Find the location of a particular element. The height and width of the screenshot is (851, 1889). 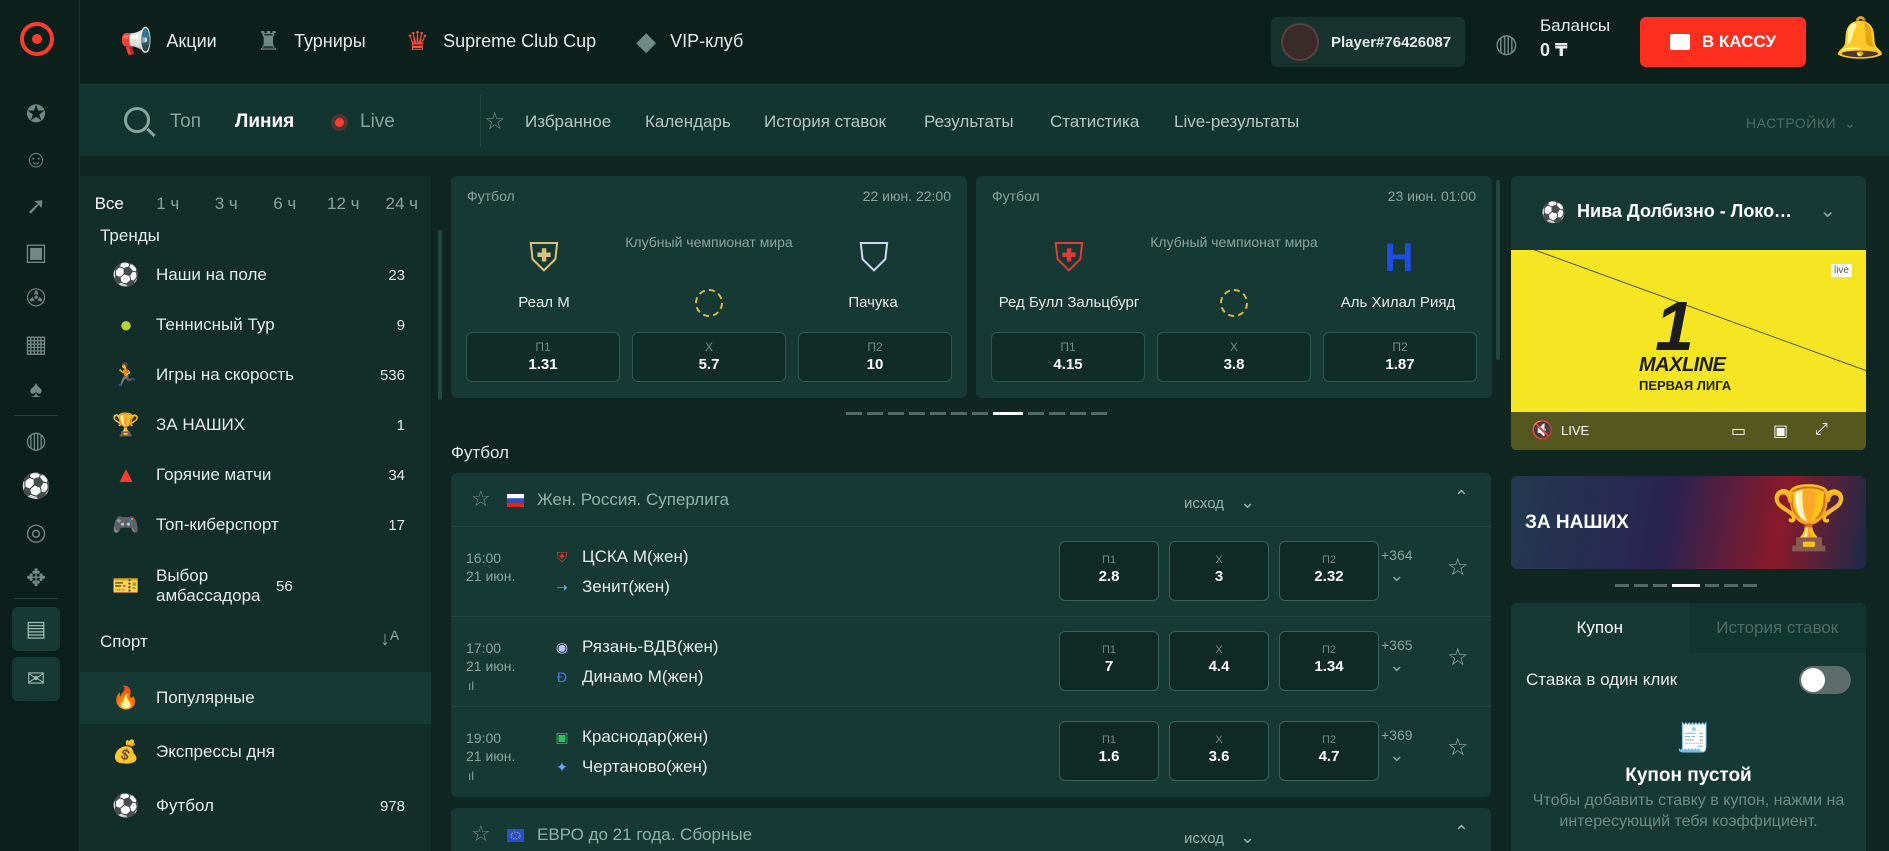

balance-block: Балансы 0 ₸ is located at coordinates (1575, 38).